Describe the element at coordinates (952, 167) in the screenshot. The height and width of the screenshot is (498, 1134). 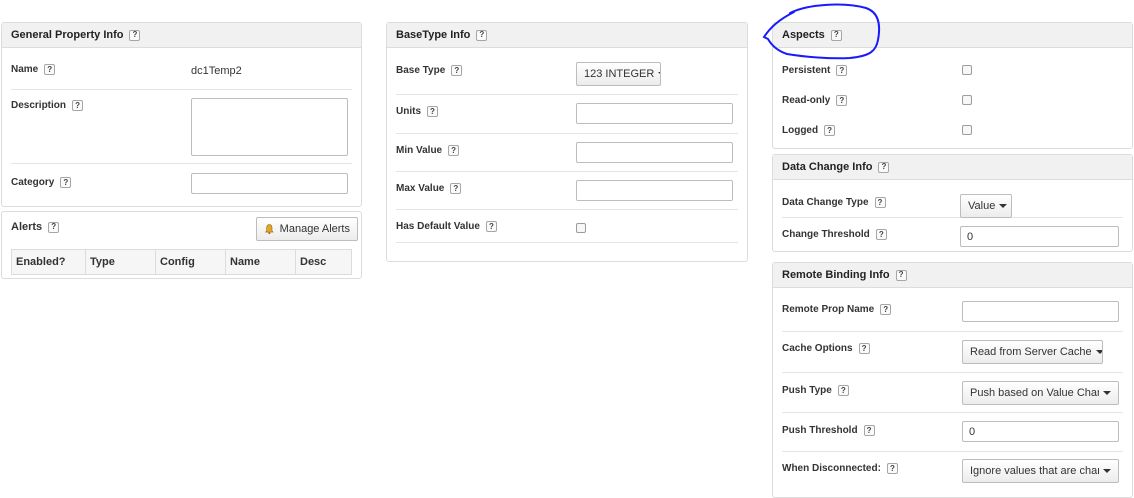
I see `data-change-header: Data Change Info ?` at that location.